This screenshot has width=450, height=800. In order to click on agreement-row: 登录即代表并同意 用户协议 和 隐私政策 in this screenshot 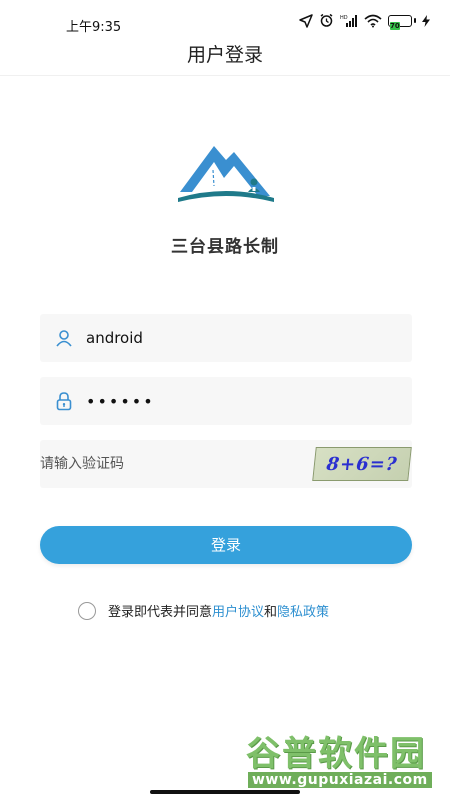, I will do `click(203, 610)`.